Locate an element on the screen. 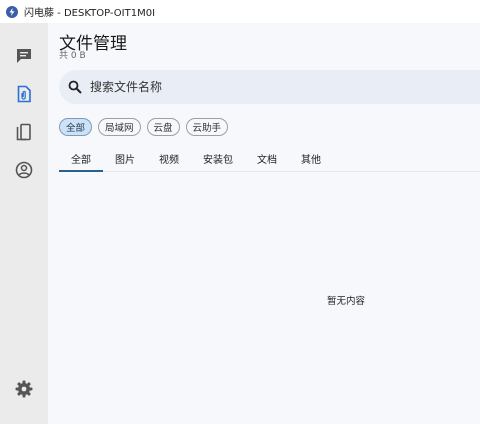 The width and height of the screenshot is (480, 424). title-bar: 闪电藤 - DESKTOP-OIT1M0I is located at coordinates (240, 11).